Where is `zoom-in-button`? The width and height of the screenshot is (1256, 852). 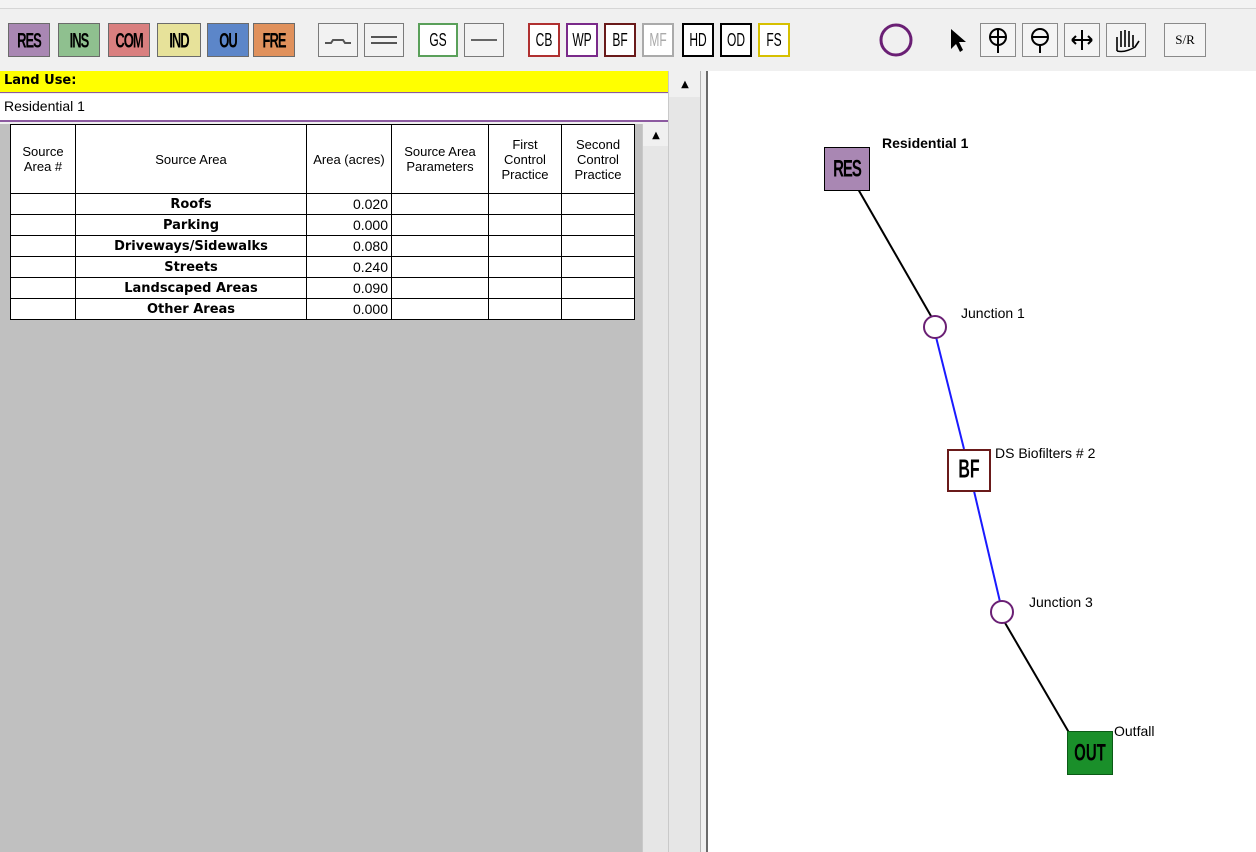
zoom-in-button is located at coordinates (998, 40).